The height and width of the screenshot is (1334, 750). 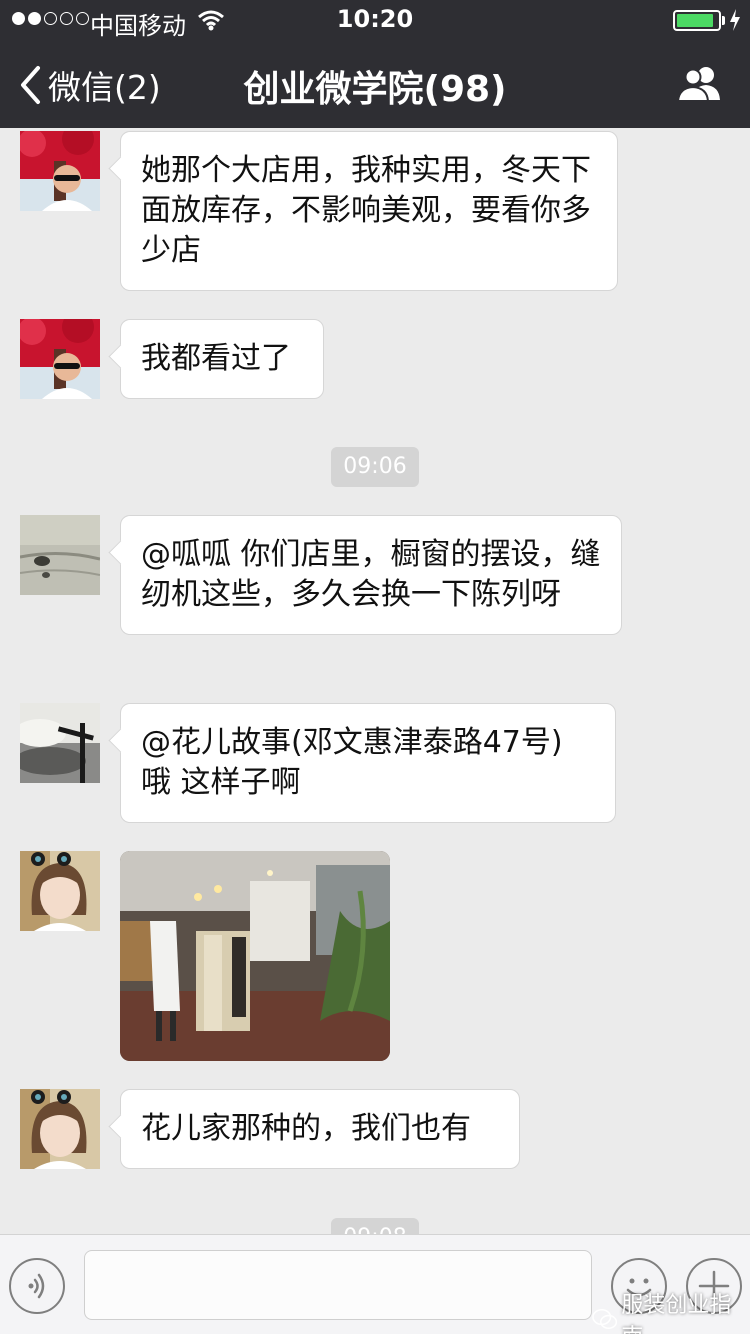 What do you see at coordinates (605, 1319) in the screenshot?
I see `wechat-logo-icon` at bounding box center [605, 1319].